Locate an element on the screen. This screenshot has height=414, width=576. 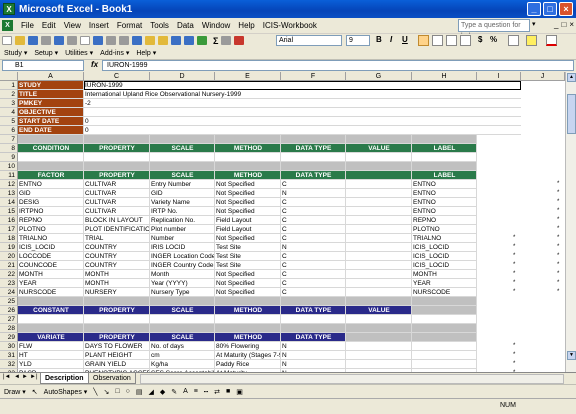
cell: Paddy Rice is located at coordinates (248, 364).